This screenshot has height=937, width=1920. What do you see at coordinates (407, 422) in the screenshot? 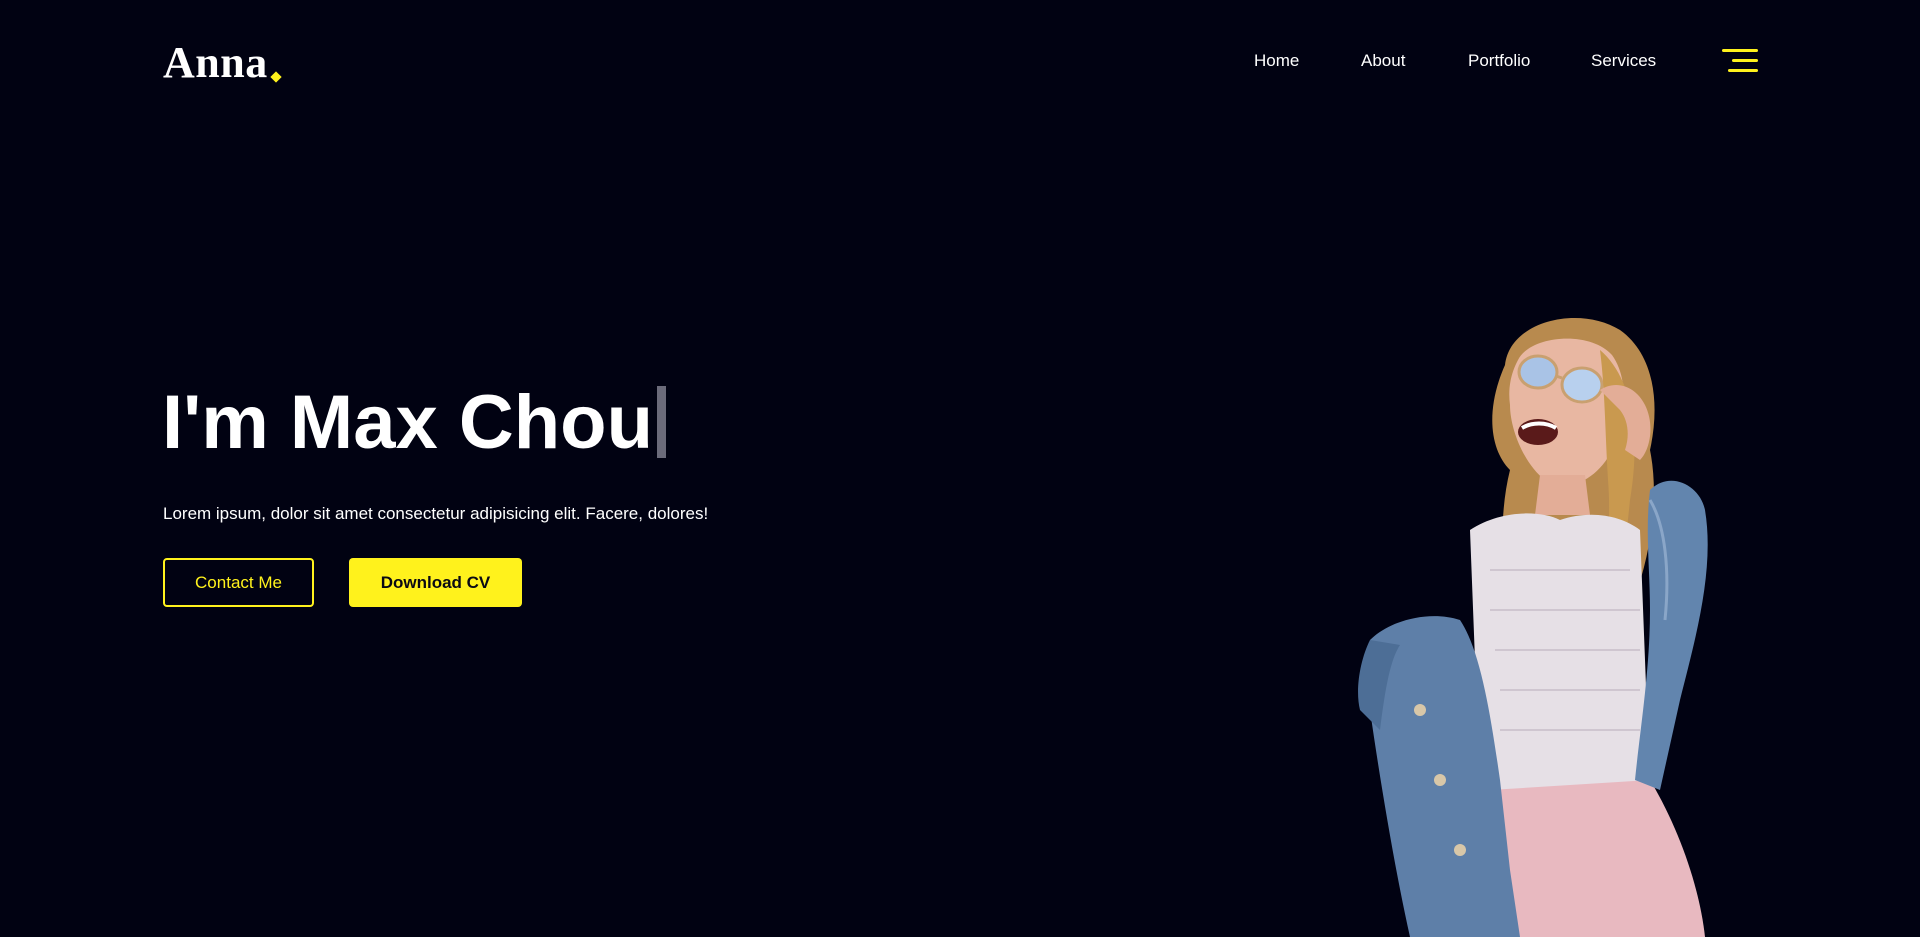
I see `hero-title-text: I'm Max Chou` at bounding box center [407, 422].